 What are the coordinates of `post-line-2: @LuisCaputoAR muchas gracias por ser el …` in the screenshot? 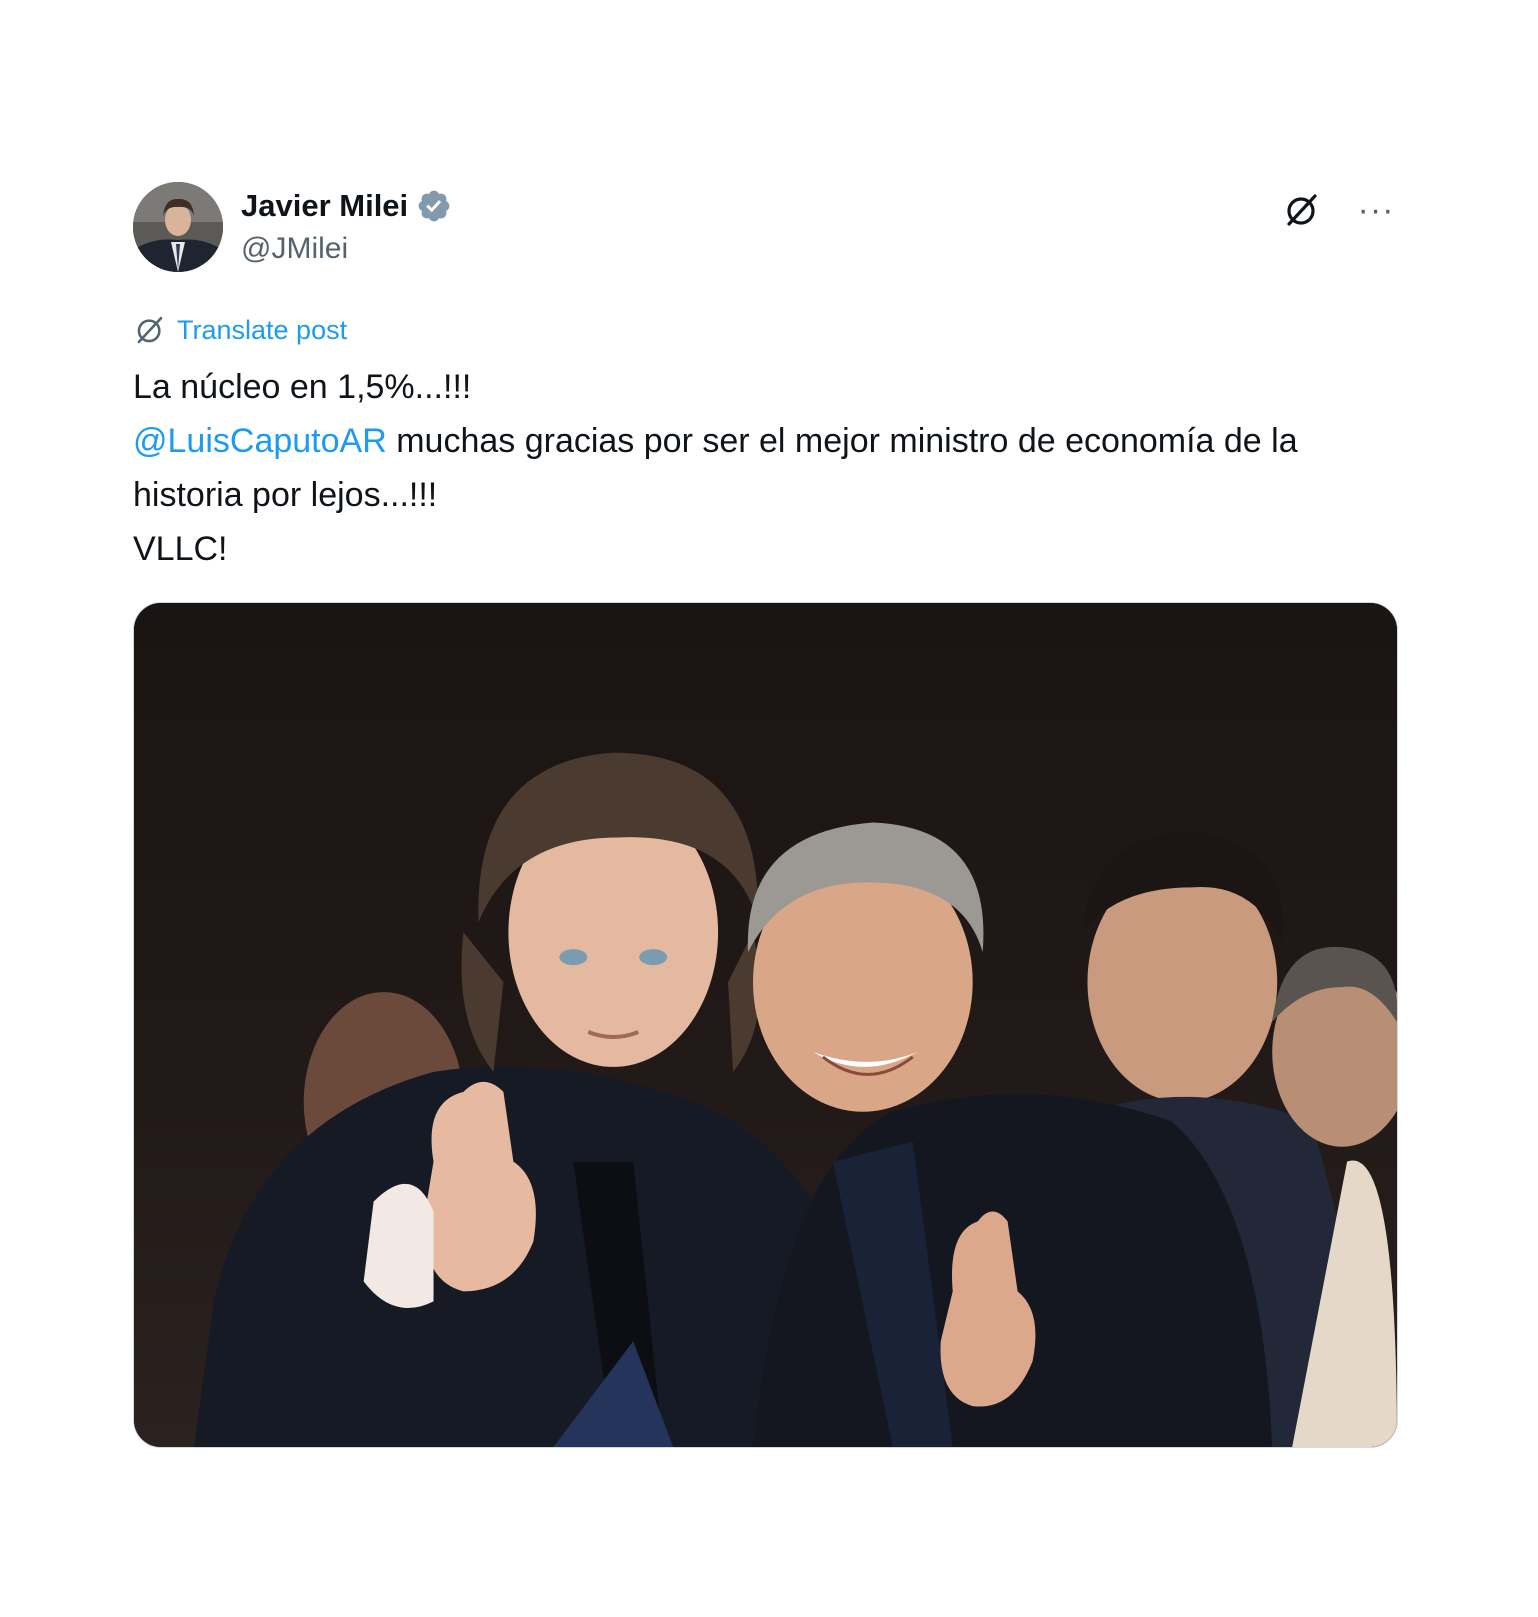 It's located at (765, 468).